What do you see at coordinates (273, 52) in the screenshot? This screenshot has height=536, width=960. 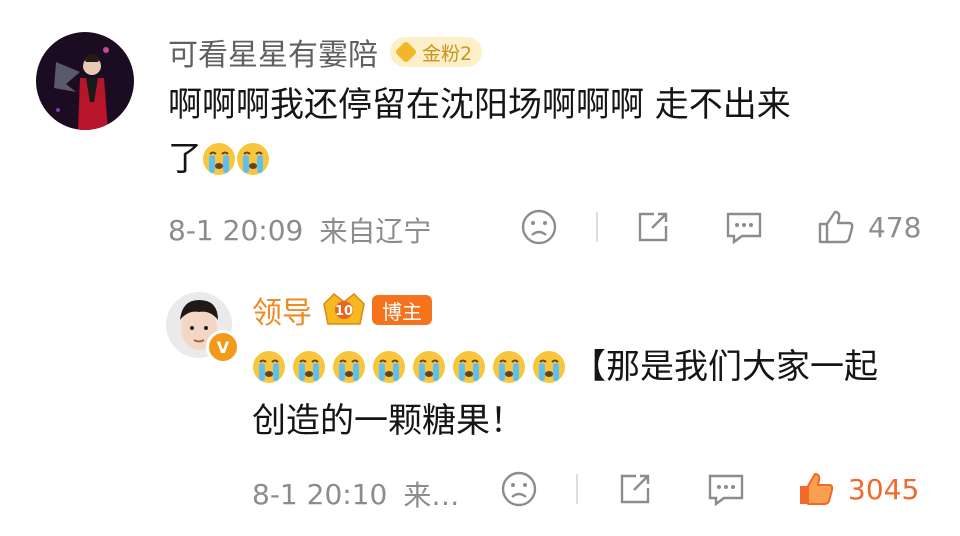 I see `commenter-username: 可看星星有霎陪` at bounding box center [273, 52].